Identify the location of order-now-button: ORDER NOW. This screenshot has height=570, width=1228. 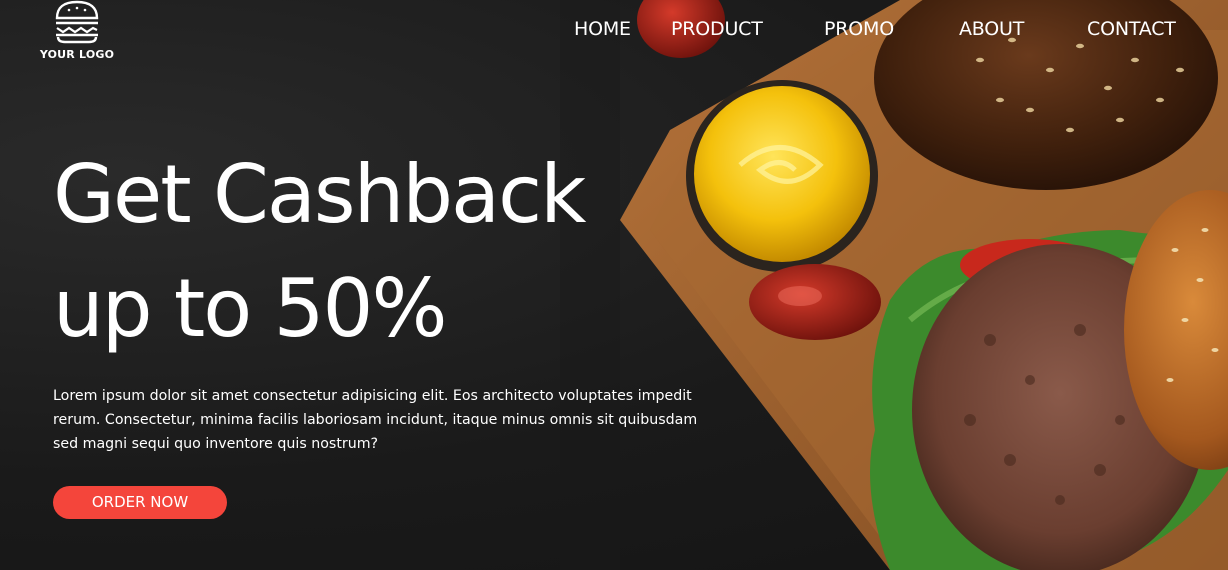
(140, 502).